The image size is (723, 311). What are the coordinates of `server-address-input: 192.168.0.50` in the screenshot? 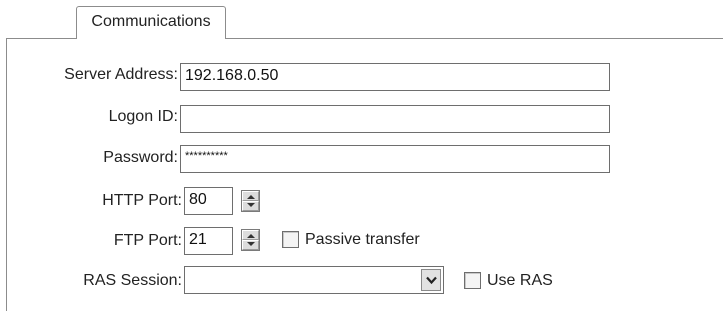 It's located at (395, 77).